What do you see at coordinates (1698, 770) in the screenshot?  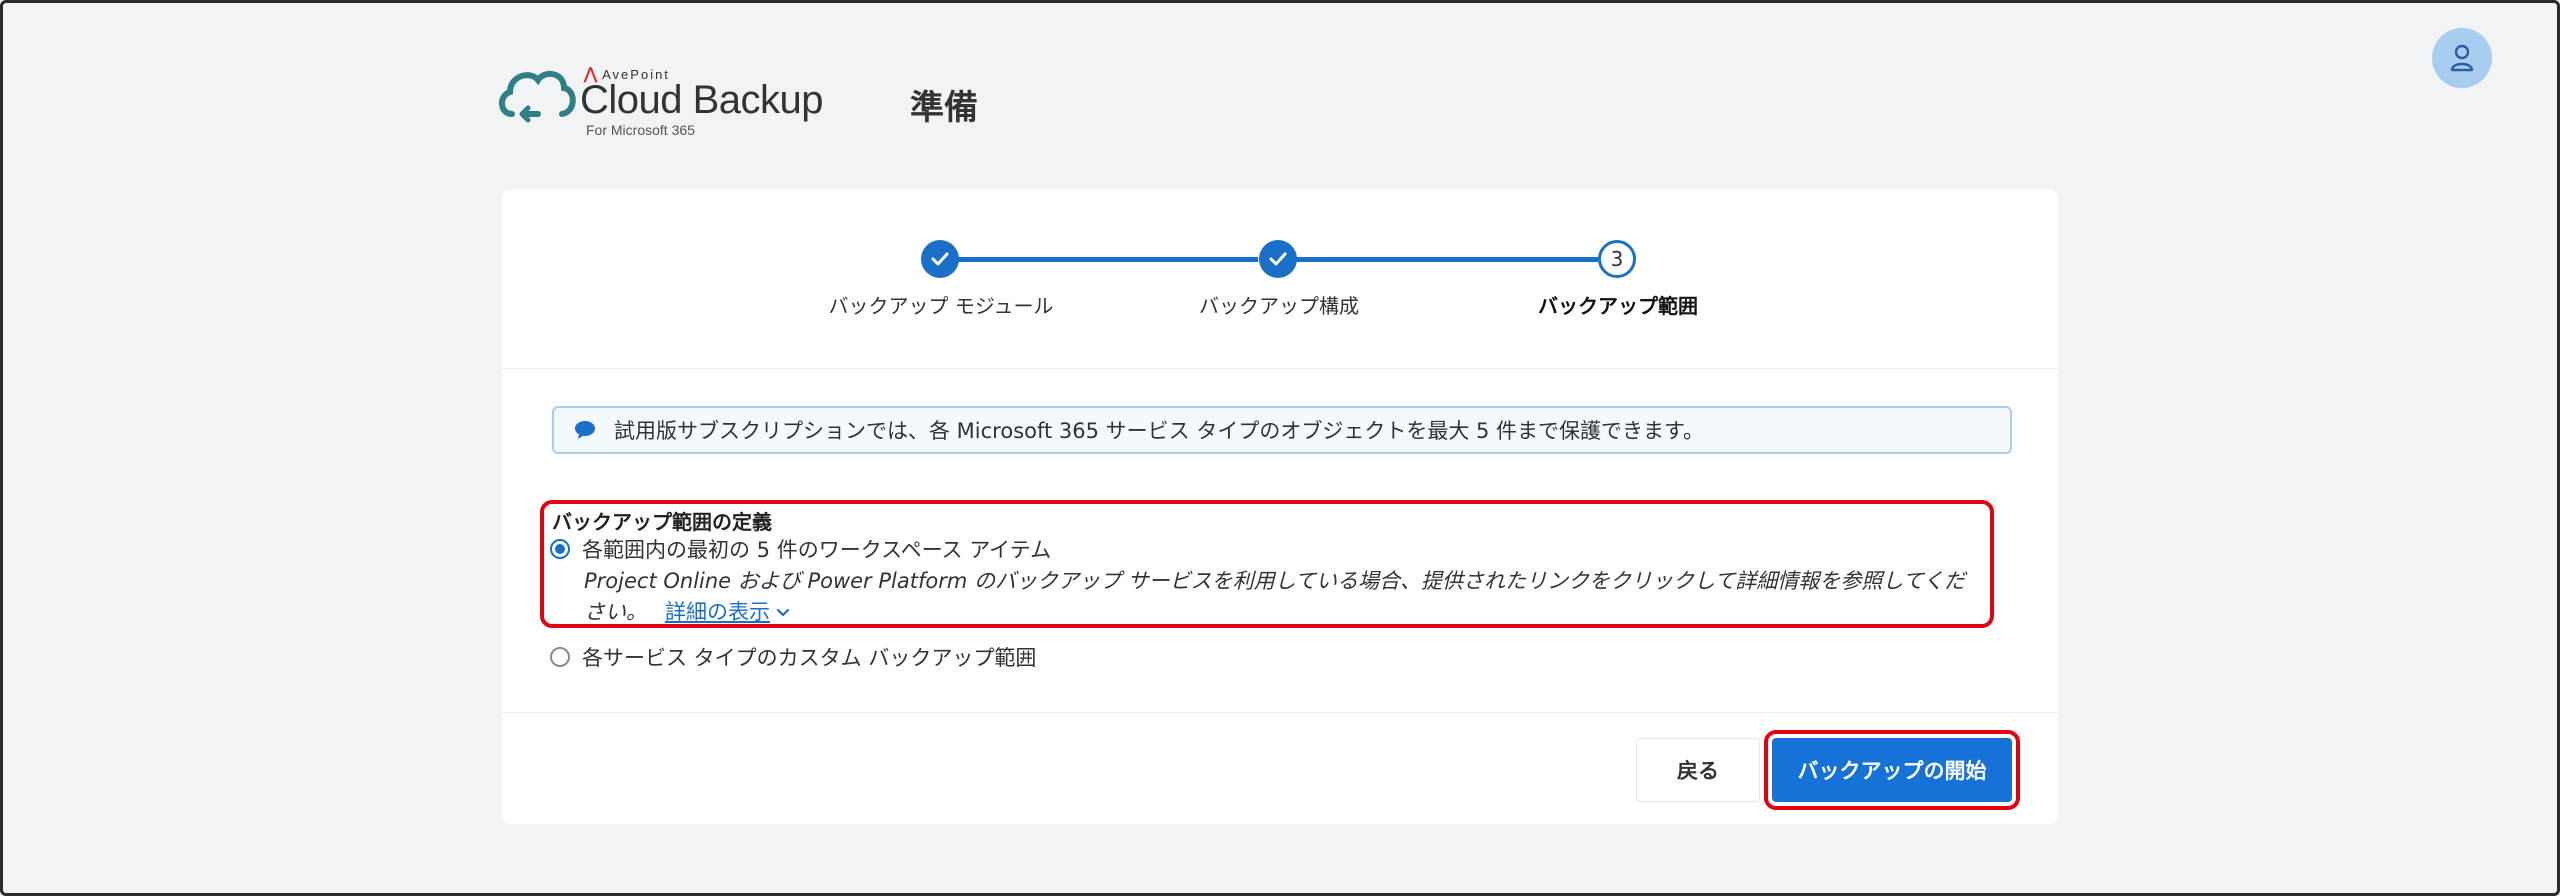 I see `back-button: 戻る` at bounding box center [1698, 770].